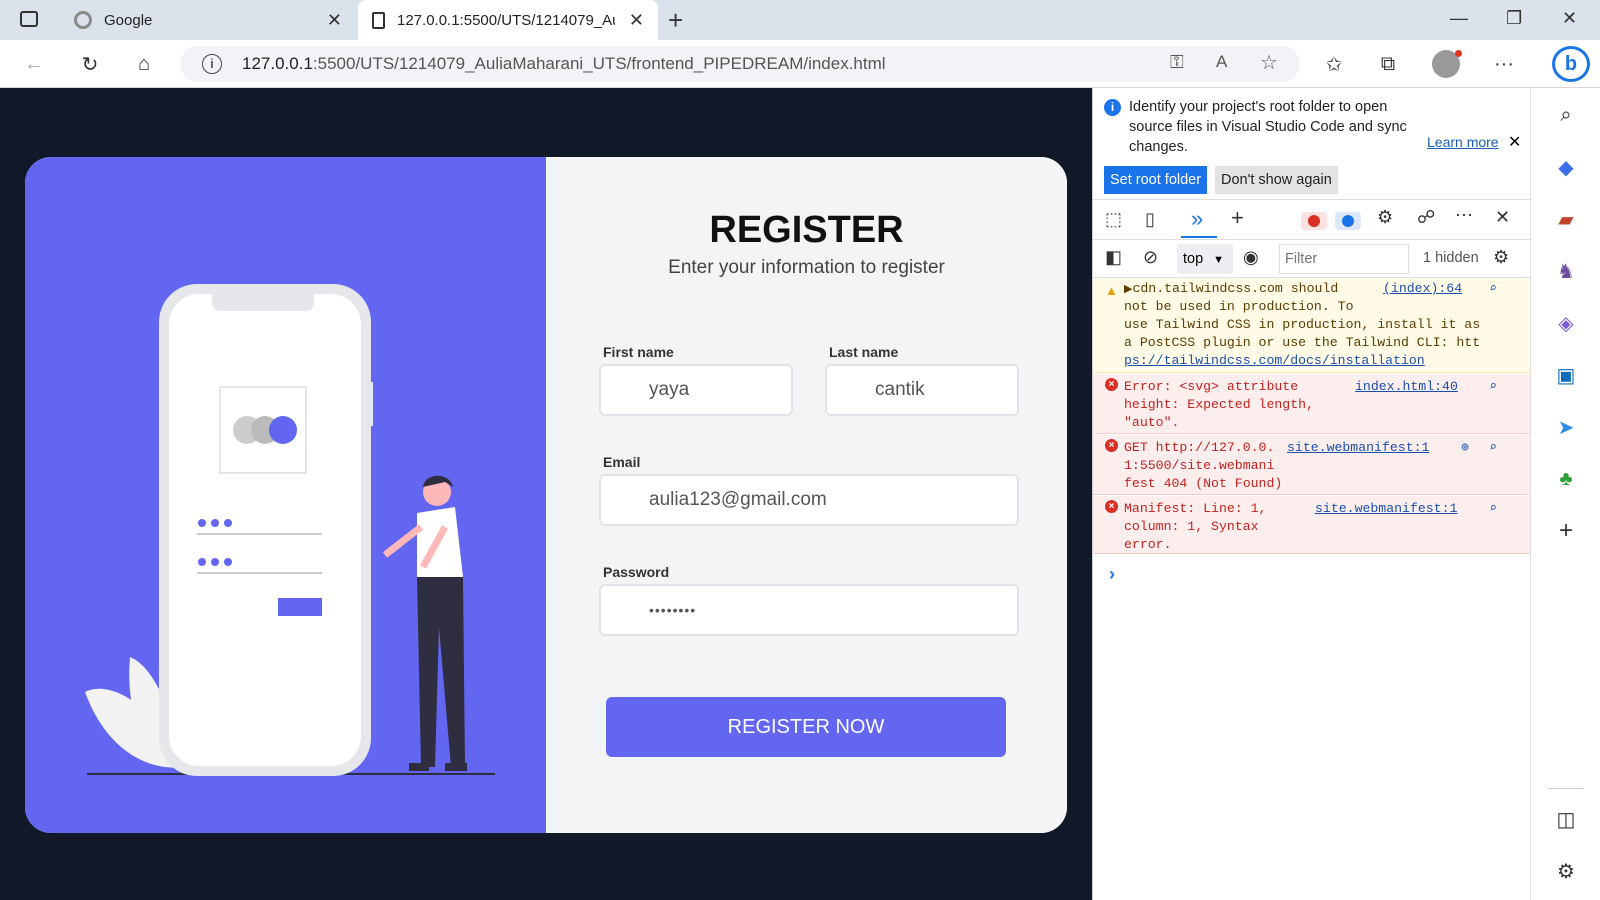 Image resolution: width=1600 pixels, height=900 pixels. What do you see at coordinates (675, 20) in the screenshot?
I see `new-tab-icon: +` at bounding box center [675, 20].